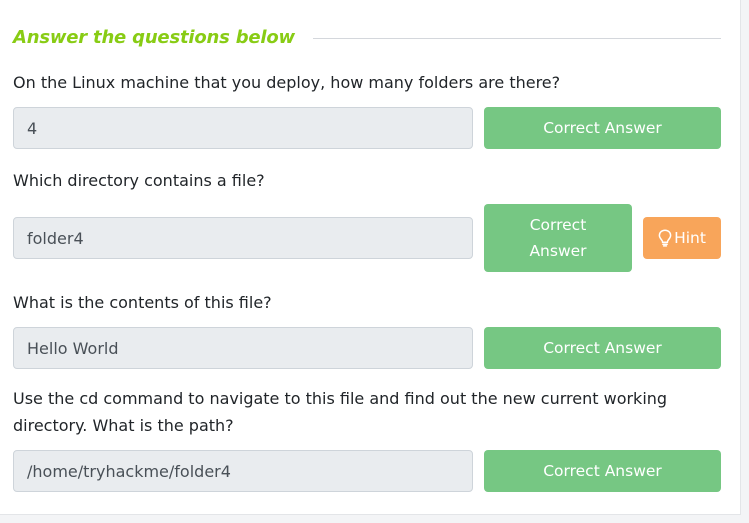  I want to click on hint-label: Hint, so click(690, 238).